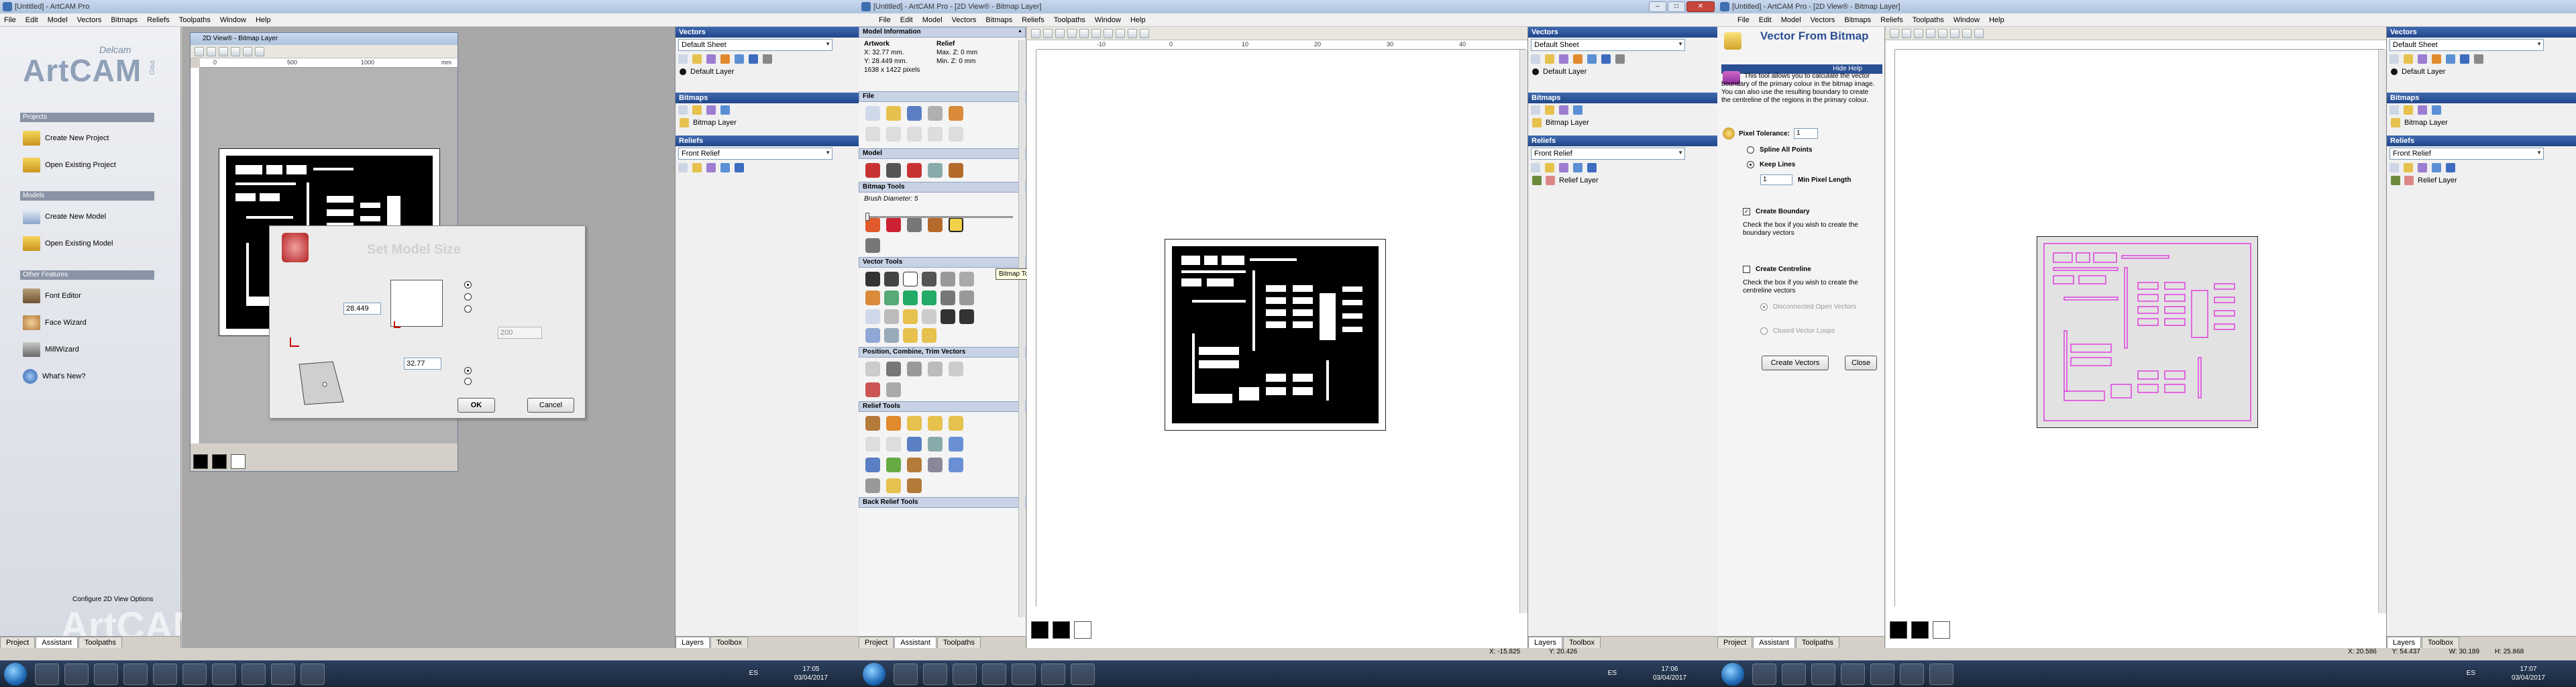  I want to click on zoom-box-icon, so click(1942, 33).